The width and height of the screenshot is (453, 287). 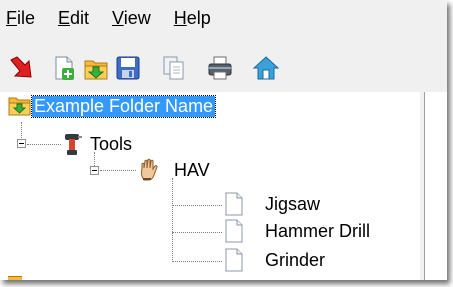 What do you see at coordinates (73, 144) in the screenshot?
I see `drill-icon` at bounding box center [73, 144].